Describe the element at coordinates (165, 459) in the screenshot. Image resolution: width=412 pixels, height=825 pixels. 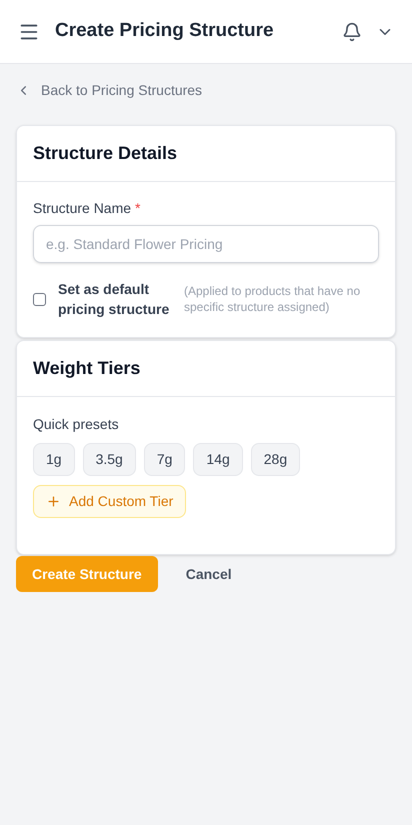
I see `preset-button: 7g` at that location.